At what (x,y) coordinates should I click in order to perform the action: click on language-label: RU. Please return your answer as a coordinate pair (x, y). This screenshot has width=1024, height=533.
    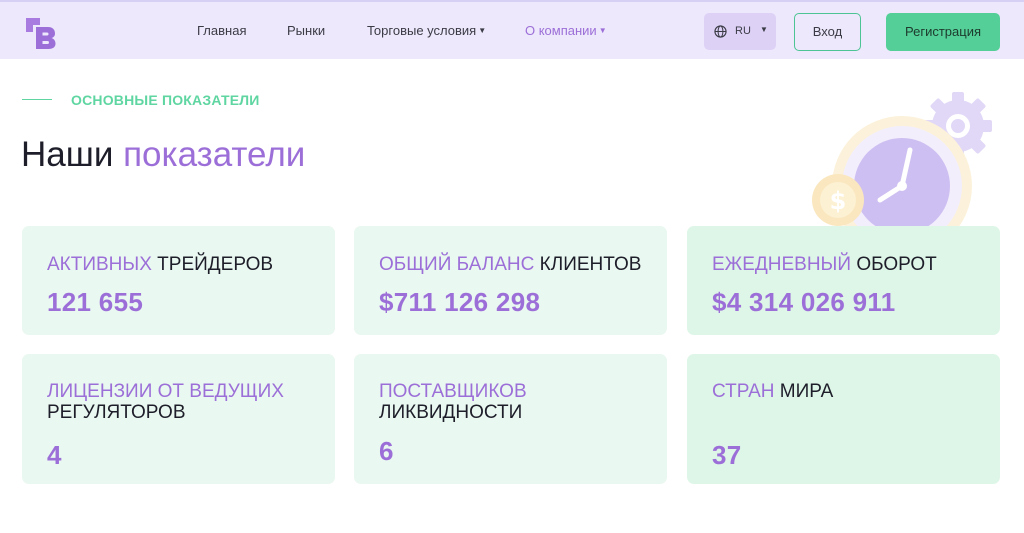
    Looking at the image, I should click on (743, 31).